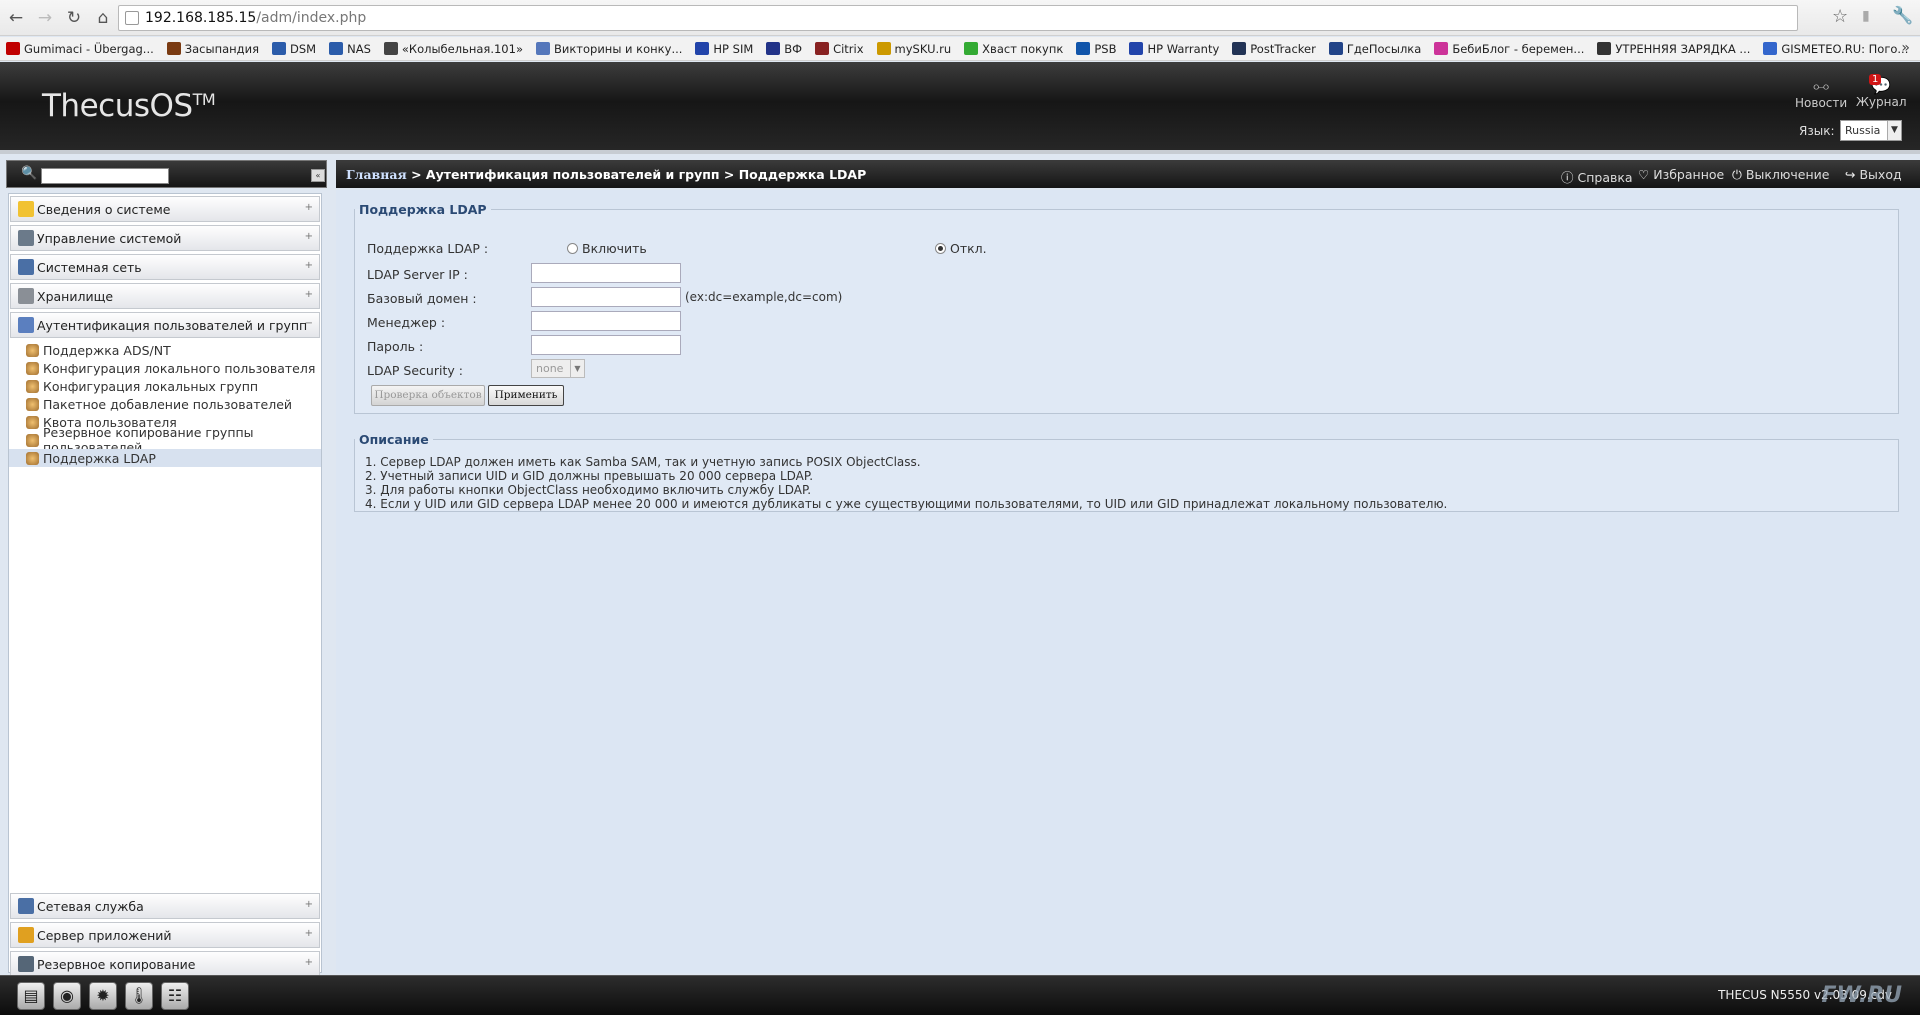 The width and height of the screenshot is (1920, 1015). Describe the element at coordinates (45, 18) in the screenshot. I see `forward-icon: →` at that location.